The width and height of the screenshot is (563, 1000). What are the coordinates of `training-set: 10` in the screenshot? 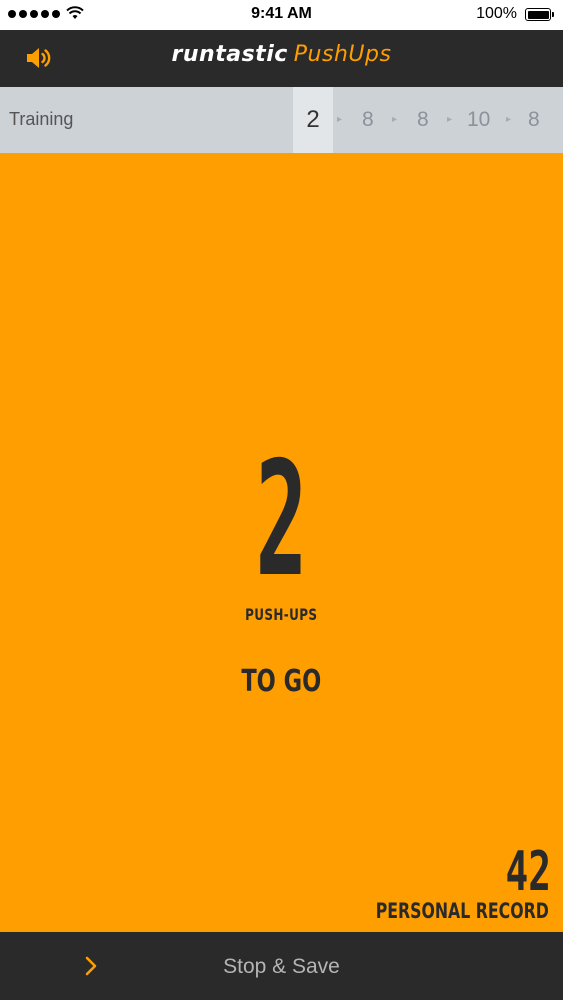 It's located at (479, 119).